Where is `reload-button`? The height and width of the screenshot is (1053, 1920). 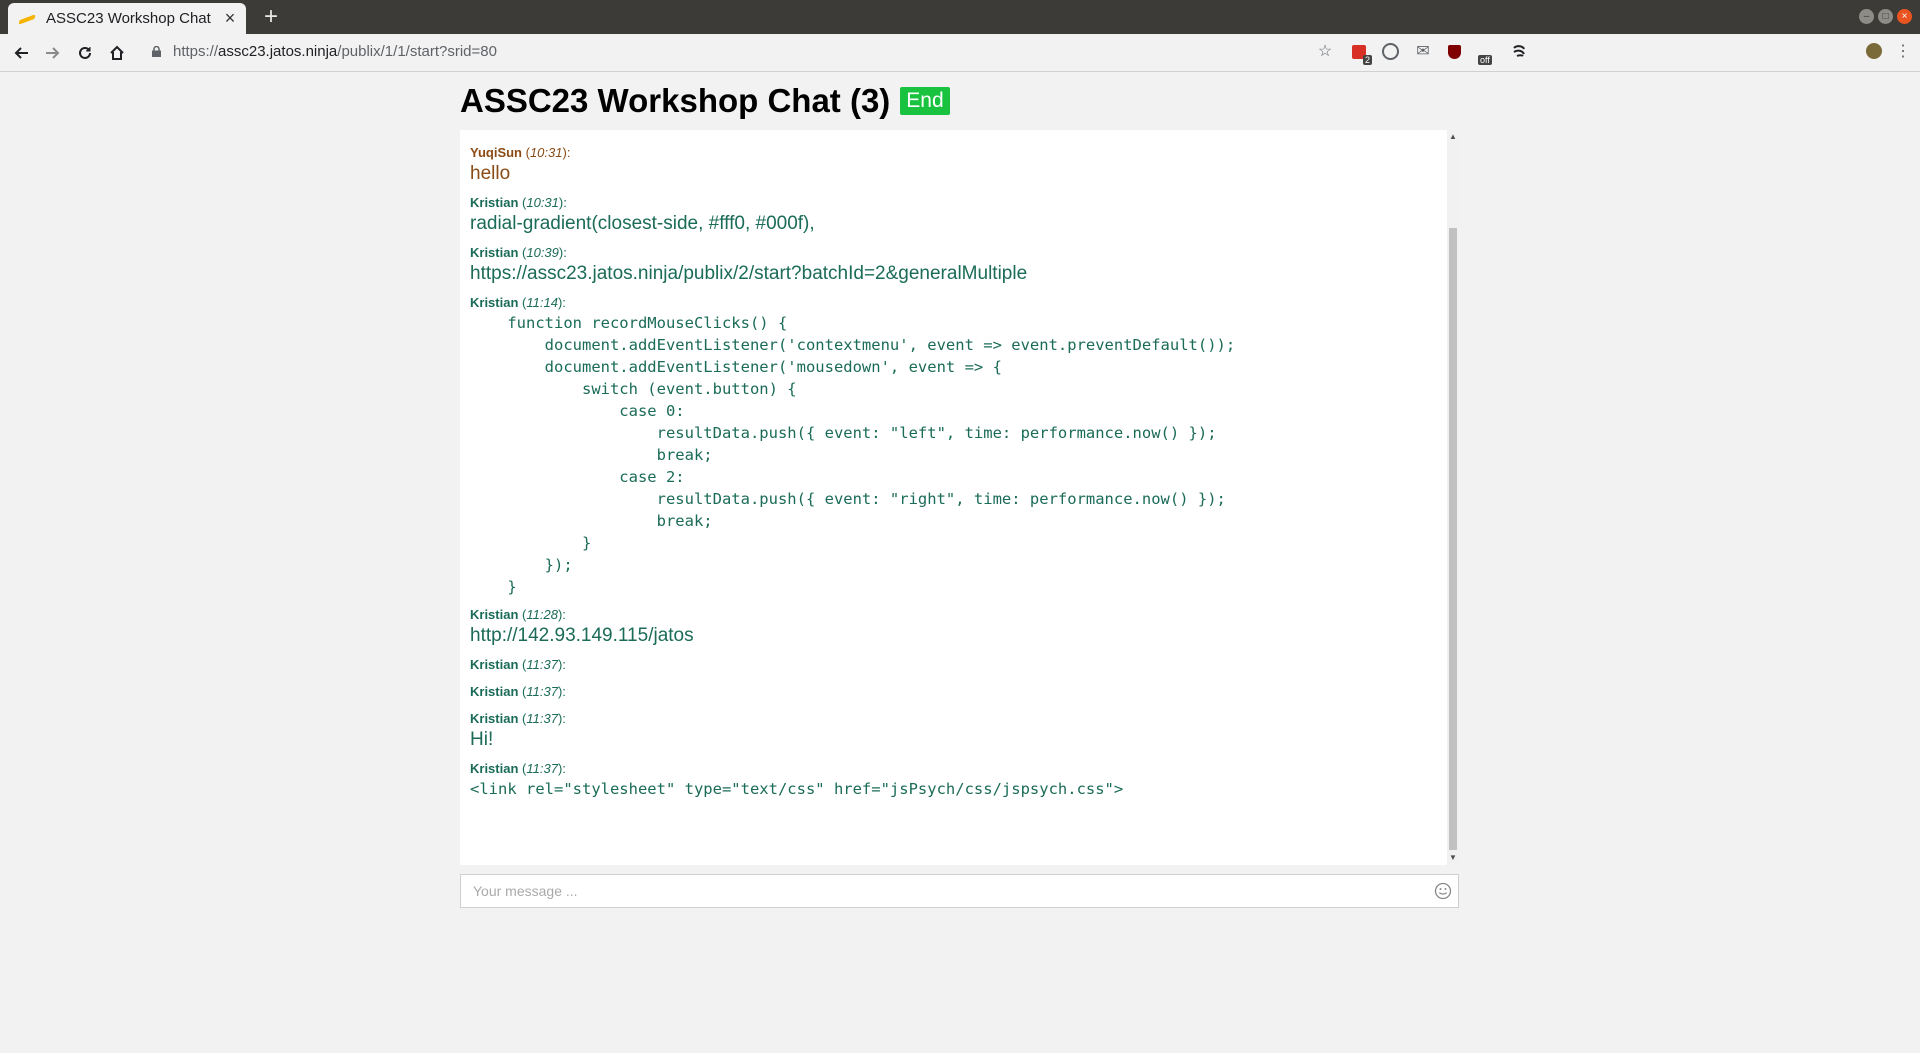 reload-button is located at coordinates (85, 53).